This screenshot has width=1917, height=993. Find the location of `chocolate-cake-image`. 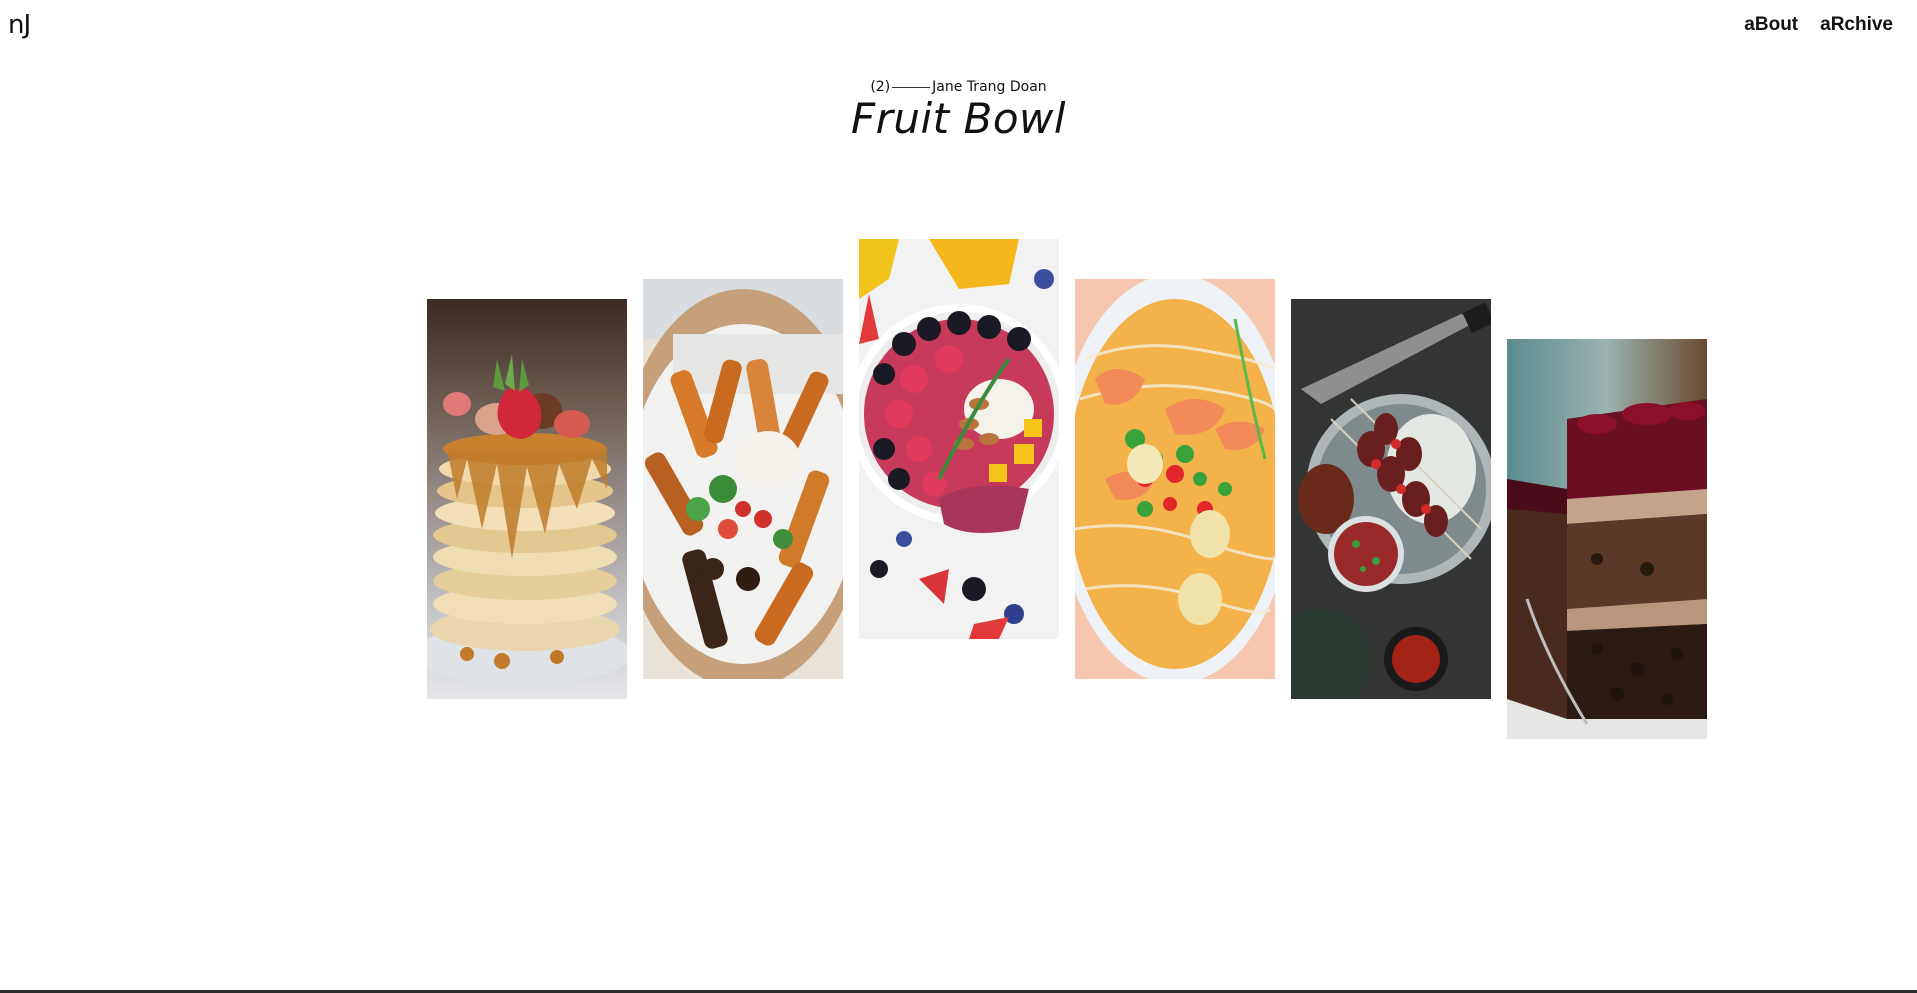

chocolate-cake-image is located at coordinates (1607, 539).